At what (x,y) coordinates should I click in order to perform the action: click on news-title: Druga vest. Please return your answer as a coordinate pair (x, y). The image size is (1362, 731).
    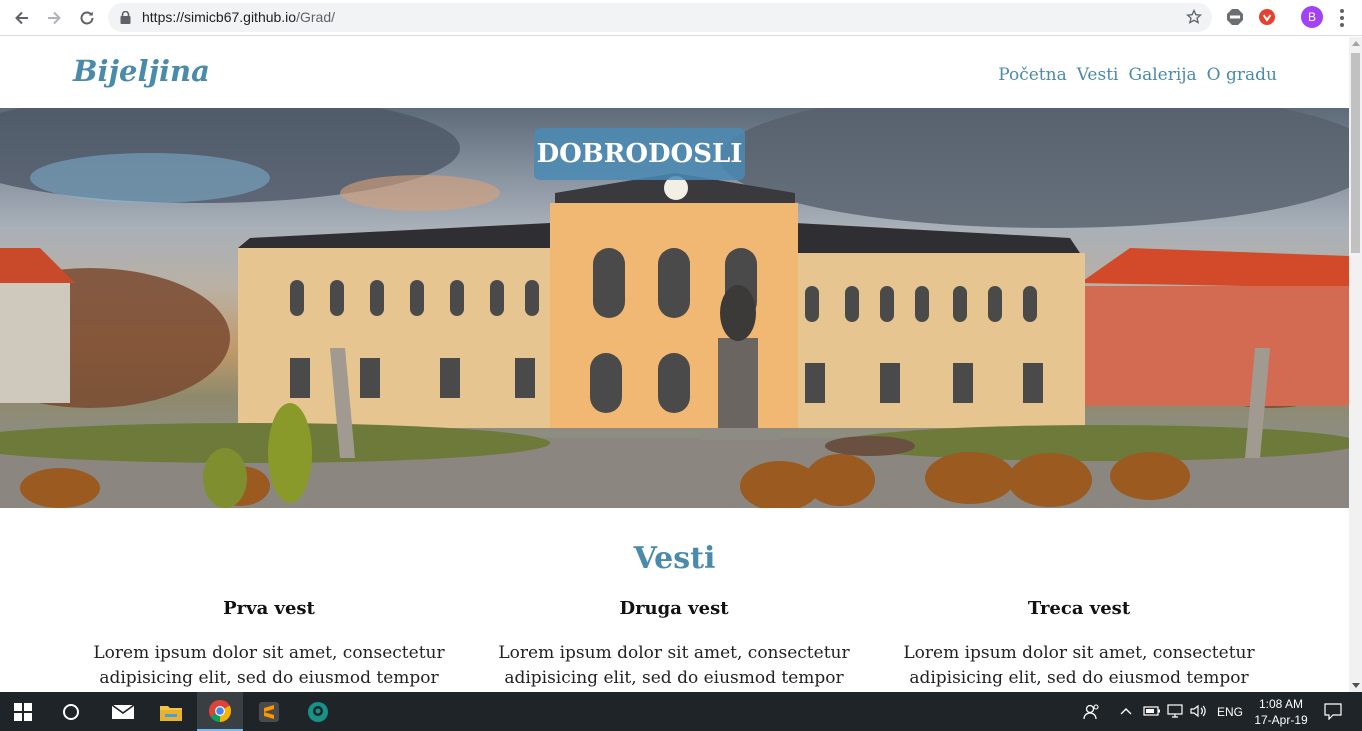
    Looking at the image, I should click on (674, 608).